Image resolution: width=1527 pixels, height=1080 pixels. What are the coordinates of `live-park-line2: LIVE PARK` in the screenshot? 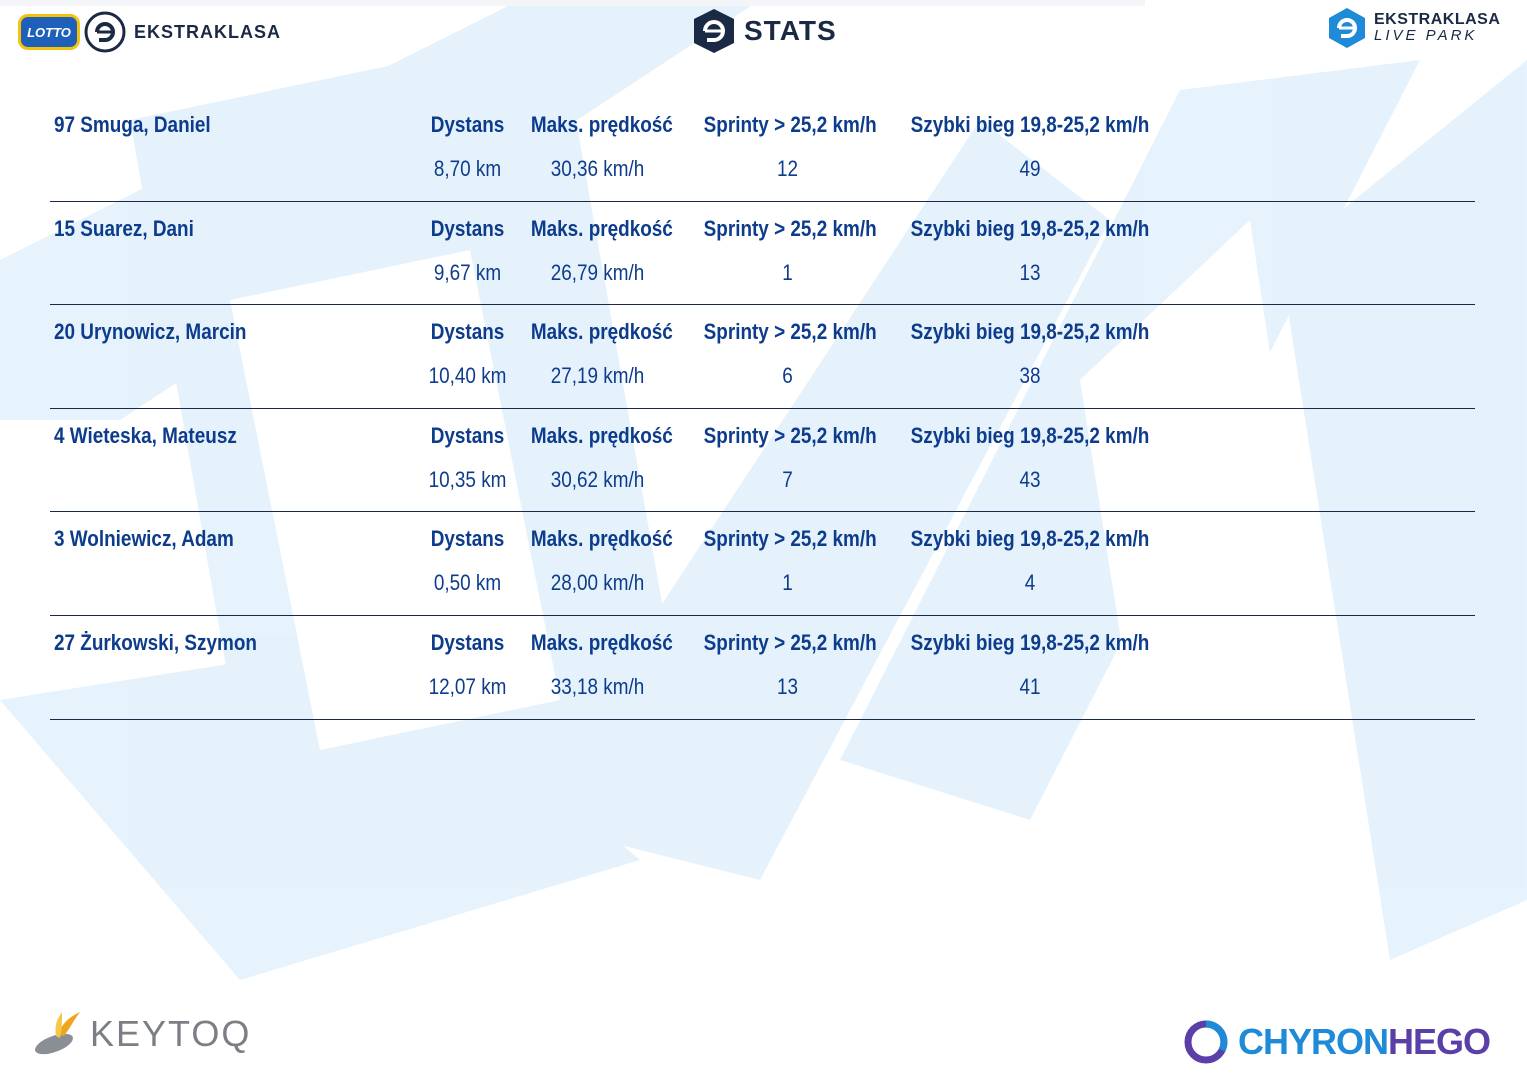 It's located at (1426, 35).